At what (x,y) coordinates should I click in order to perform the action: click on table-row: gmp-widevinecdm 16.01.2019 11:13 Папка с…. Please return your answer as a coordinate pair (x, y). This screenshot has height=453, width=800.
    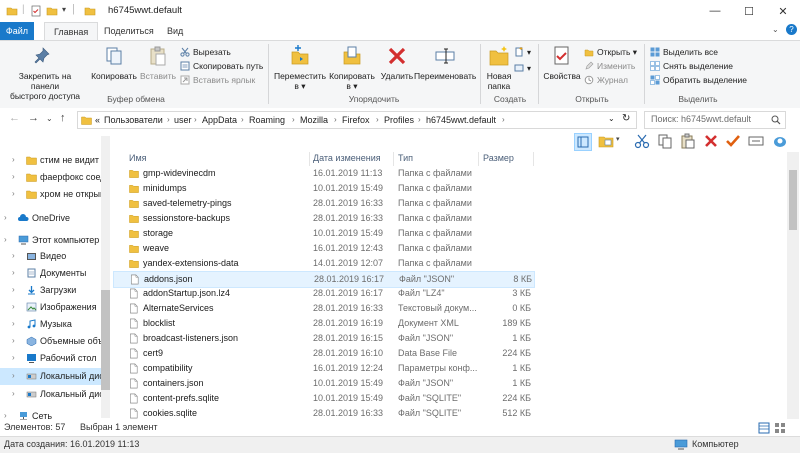
    Looking at the image, I should click on (323, 173).